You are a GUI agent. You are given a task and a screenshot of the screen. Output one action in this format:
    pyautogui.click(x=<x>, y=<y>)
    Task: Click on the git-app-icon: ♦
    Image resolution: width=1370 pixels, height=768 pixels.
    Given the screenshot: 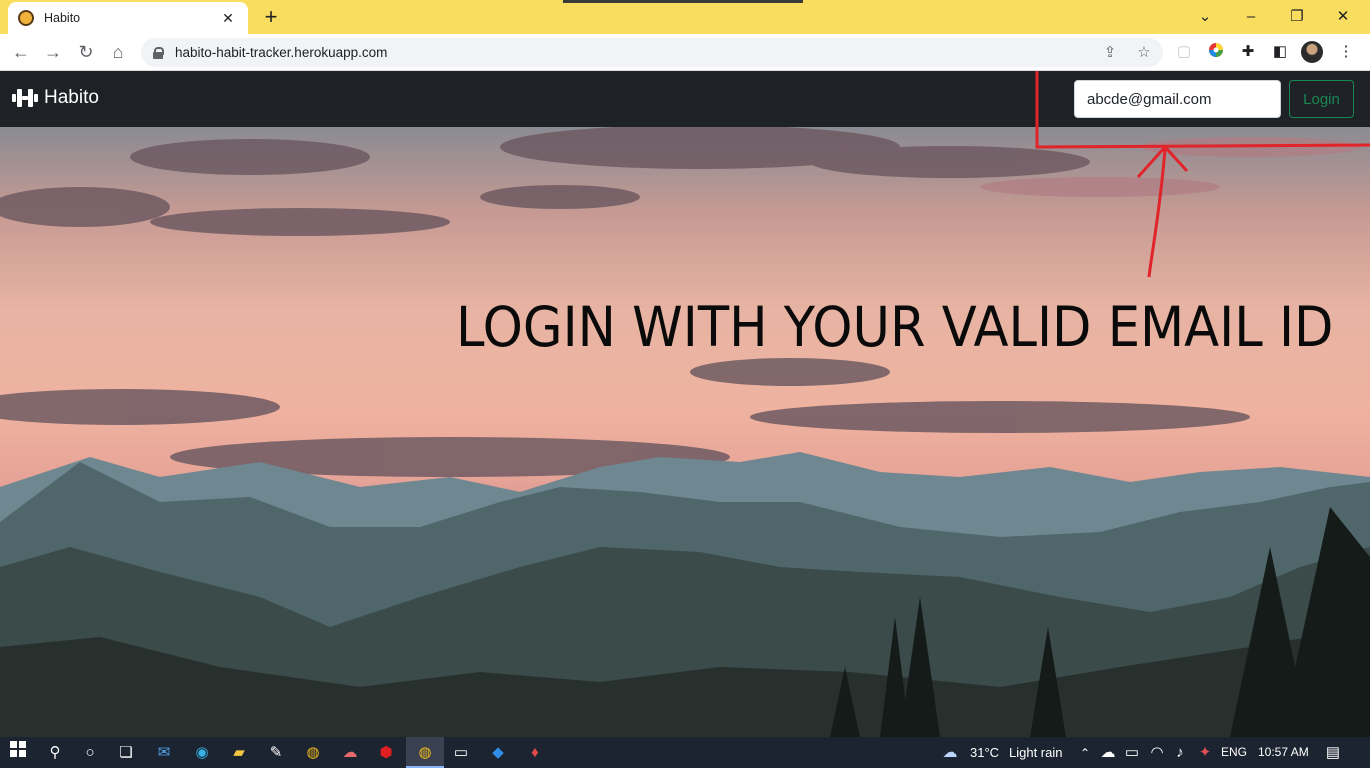 What is the action you would take?
    pyautogui.click(x=535, y=753)
    